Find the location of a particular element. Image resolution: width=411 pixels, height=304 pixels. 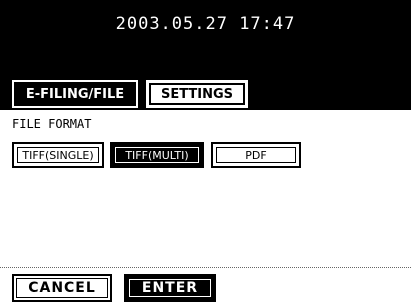

cancel-label: CANCEL is located at coordinates (62, 288).